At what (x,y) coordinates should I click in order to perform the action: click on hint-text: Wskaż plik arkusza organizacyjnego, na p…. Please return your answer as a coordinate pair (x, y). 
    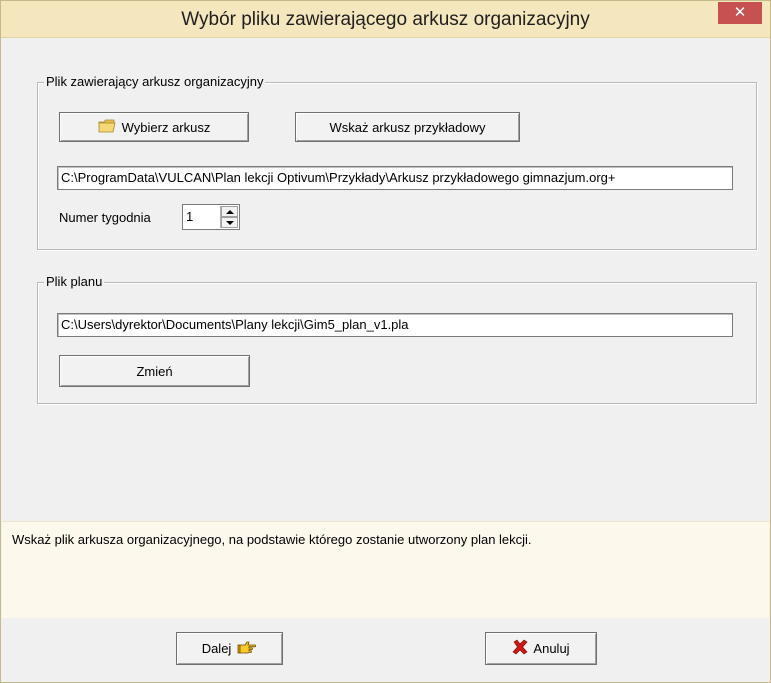
    Looking at the image, I should click on (272, 539).